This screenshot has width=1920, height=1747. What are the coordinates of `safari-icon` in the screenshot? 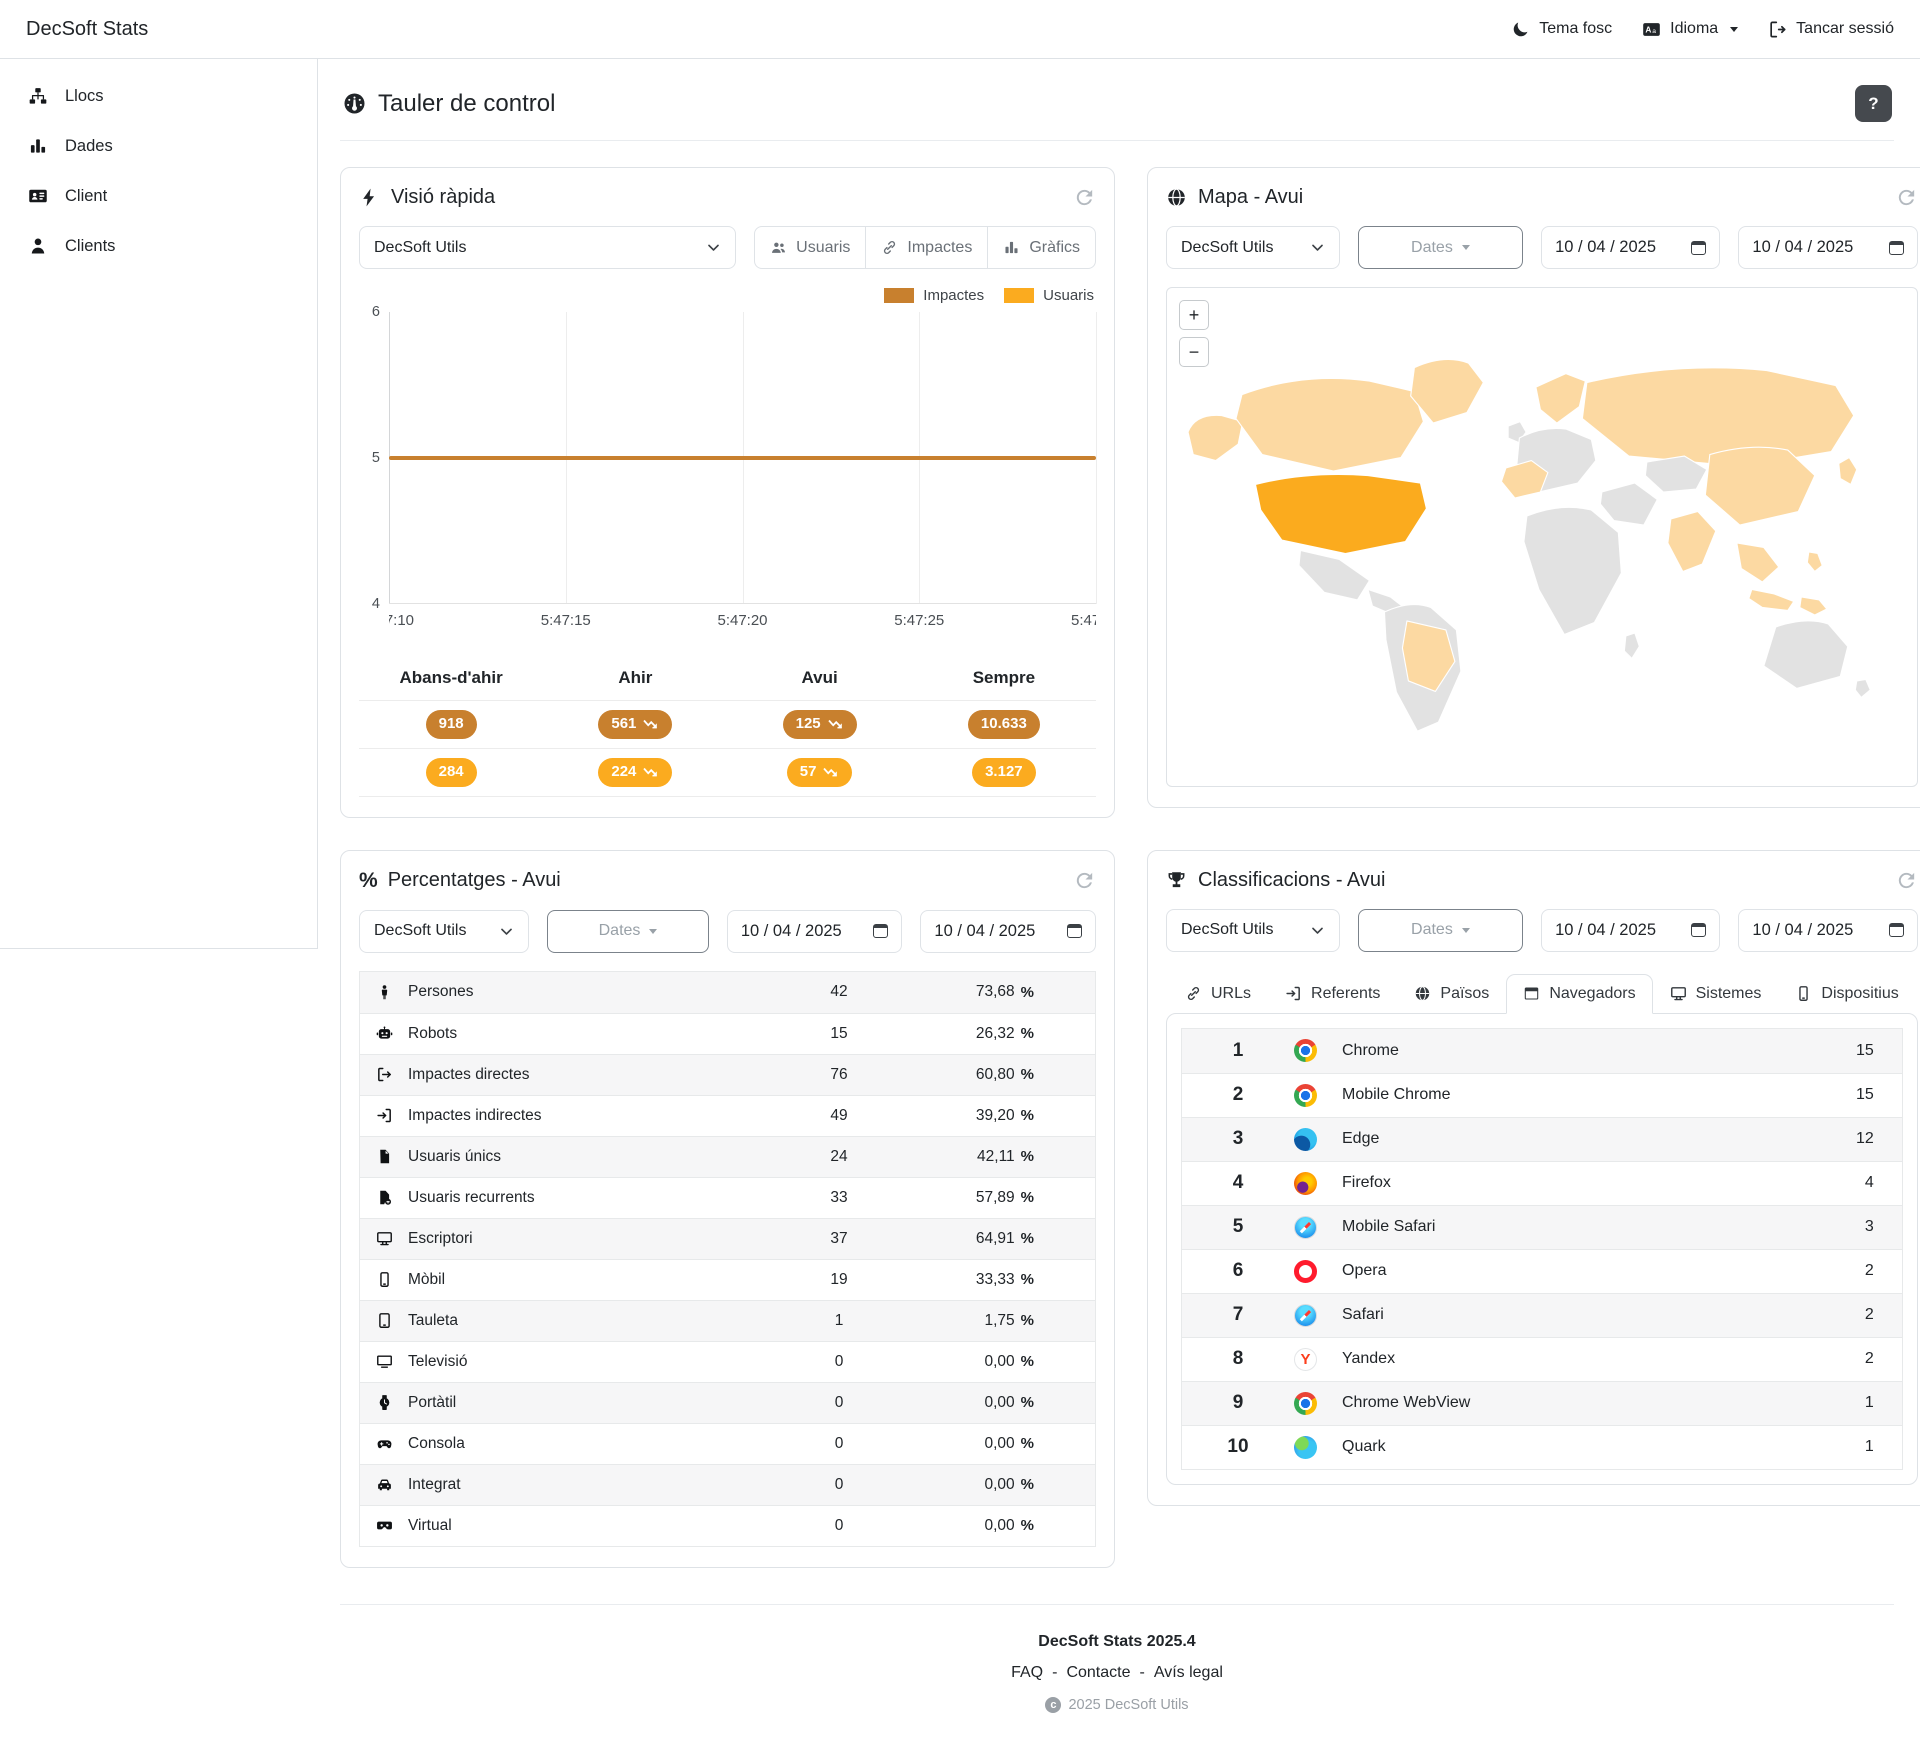 It's located at (1305, 1315).